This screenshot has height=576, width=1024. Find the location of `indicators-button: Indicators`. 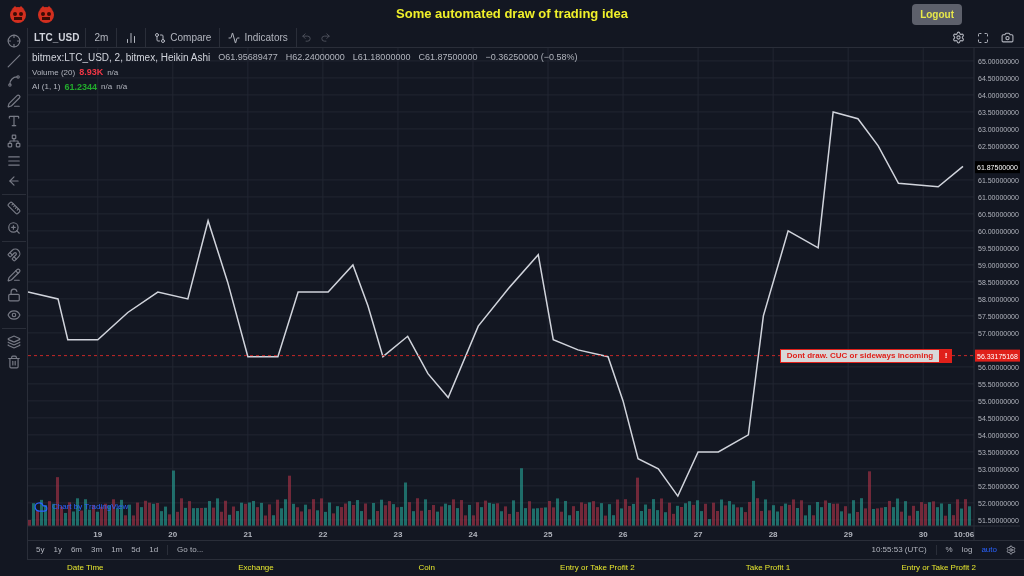

indicators-button: Indicators is located at coordinates (258, 37).